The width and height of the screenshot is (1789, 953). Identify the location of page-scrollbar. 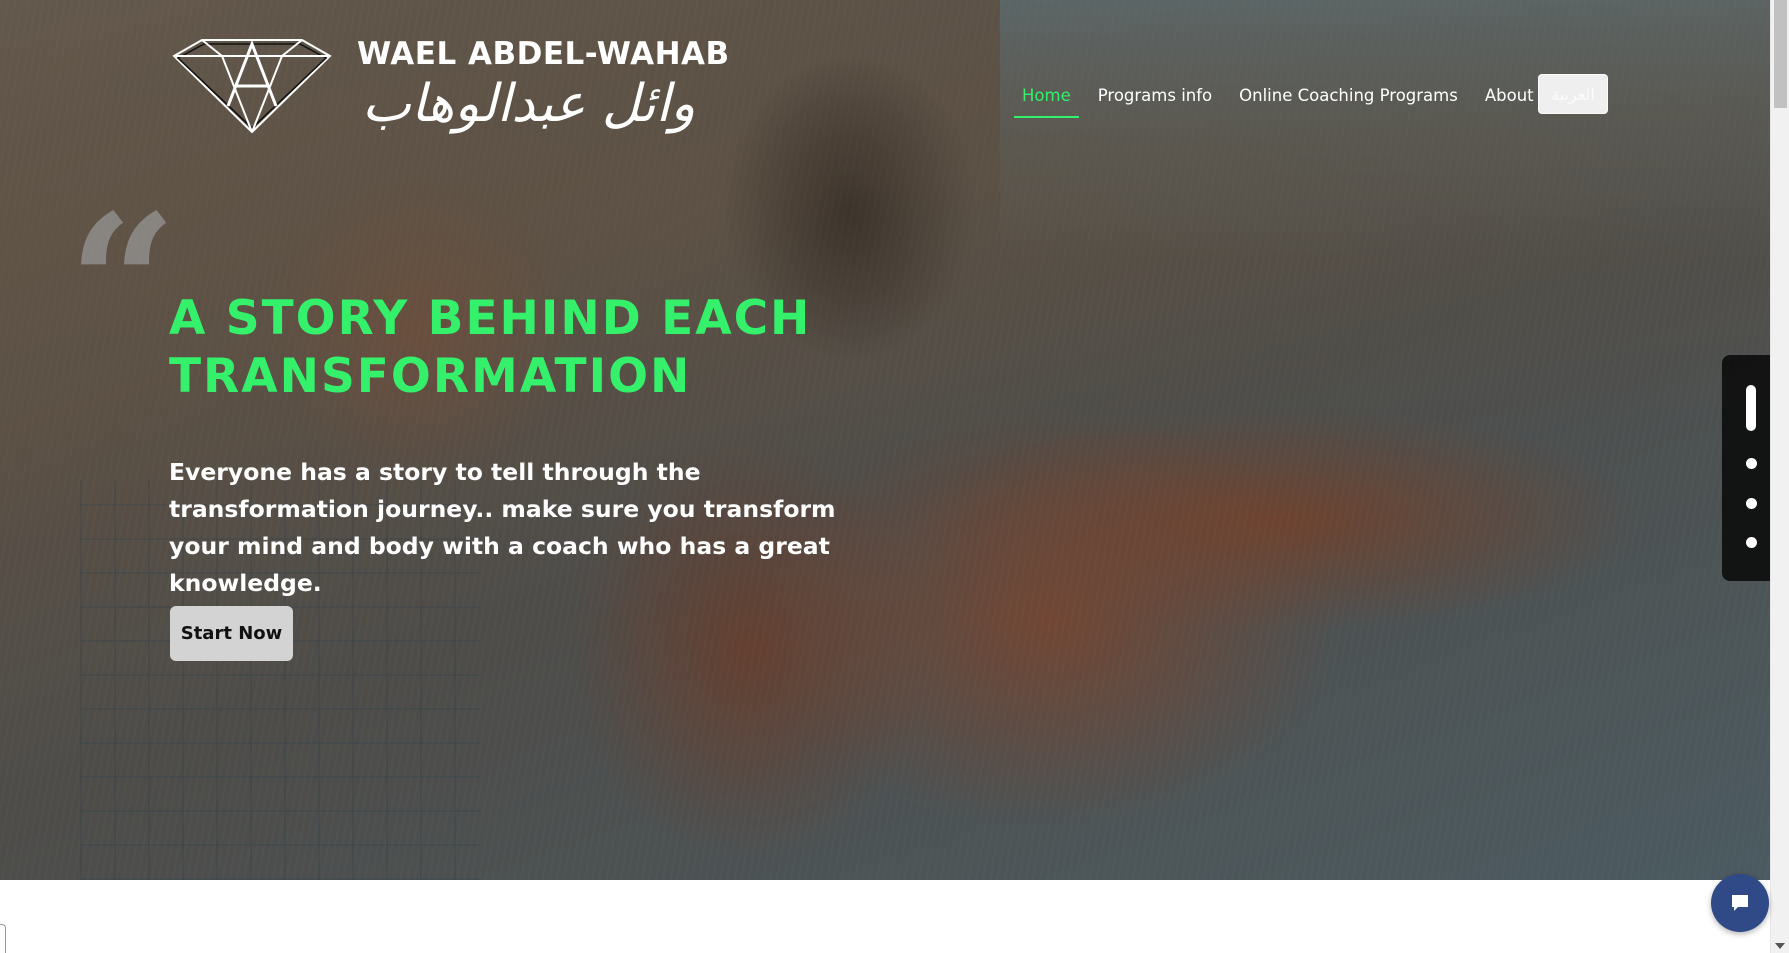
(1779, 476).